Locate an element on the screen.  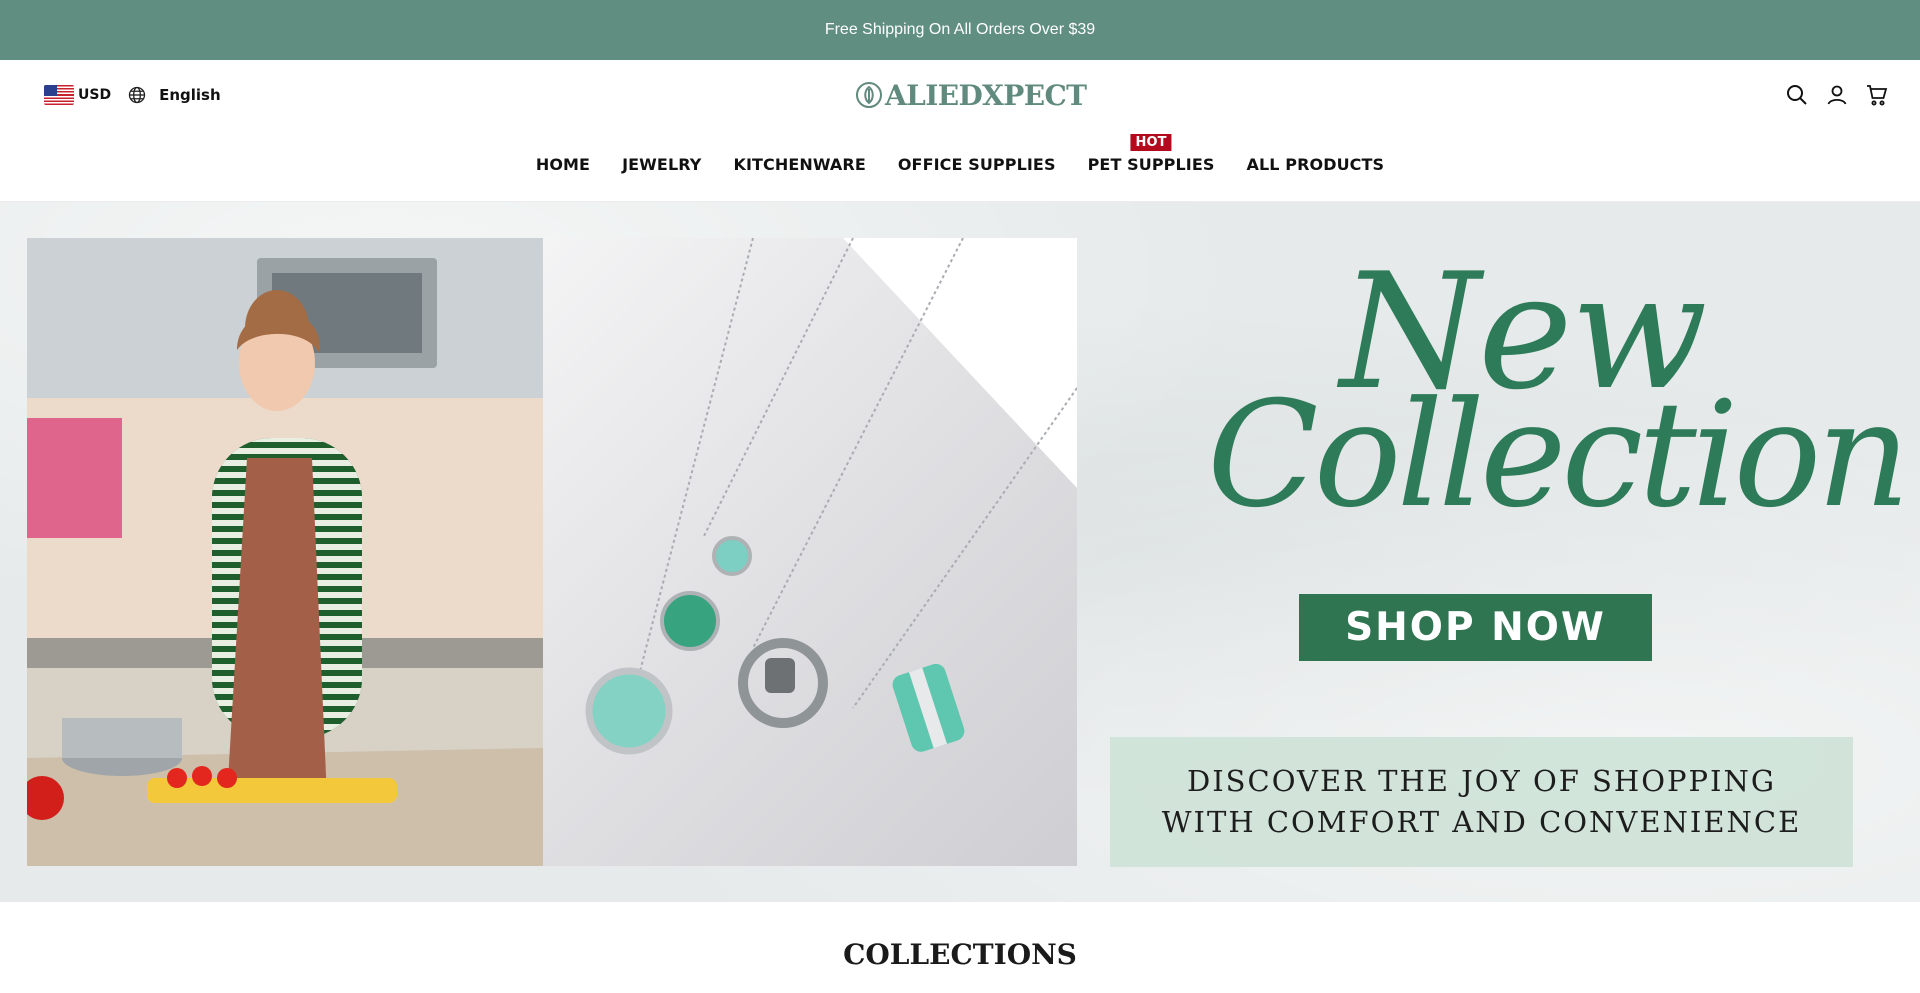
hero-headline-collection: Collection is located at coordinates (1558, 455).